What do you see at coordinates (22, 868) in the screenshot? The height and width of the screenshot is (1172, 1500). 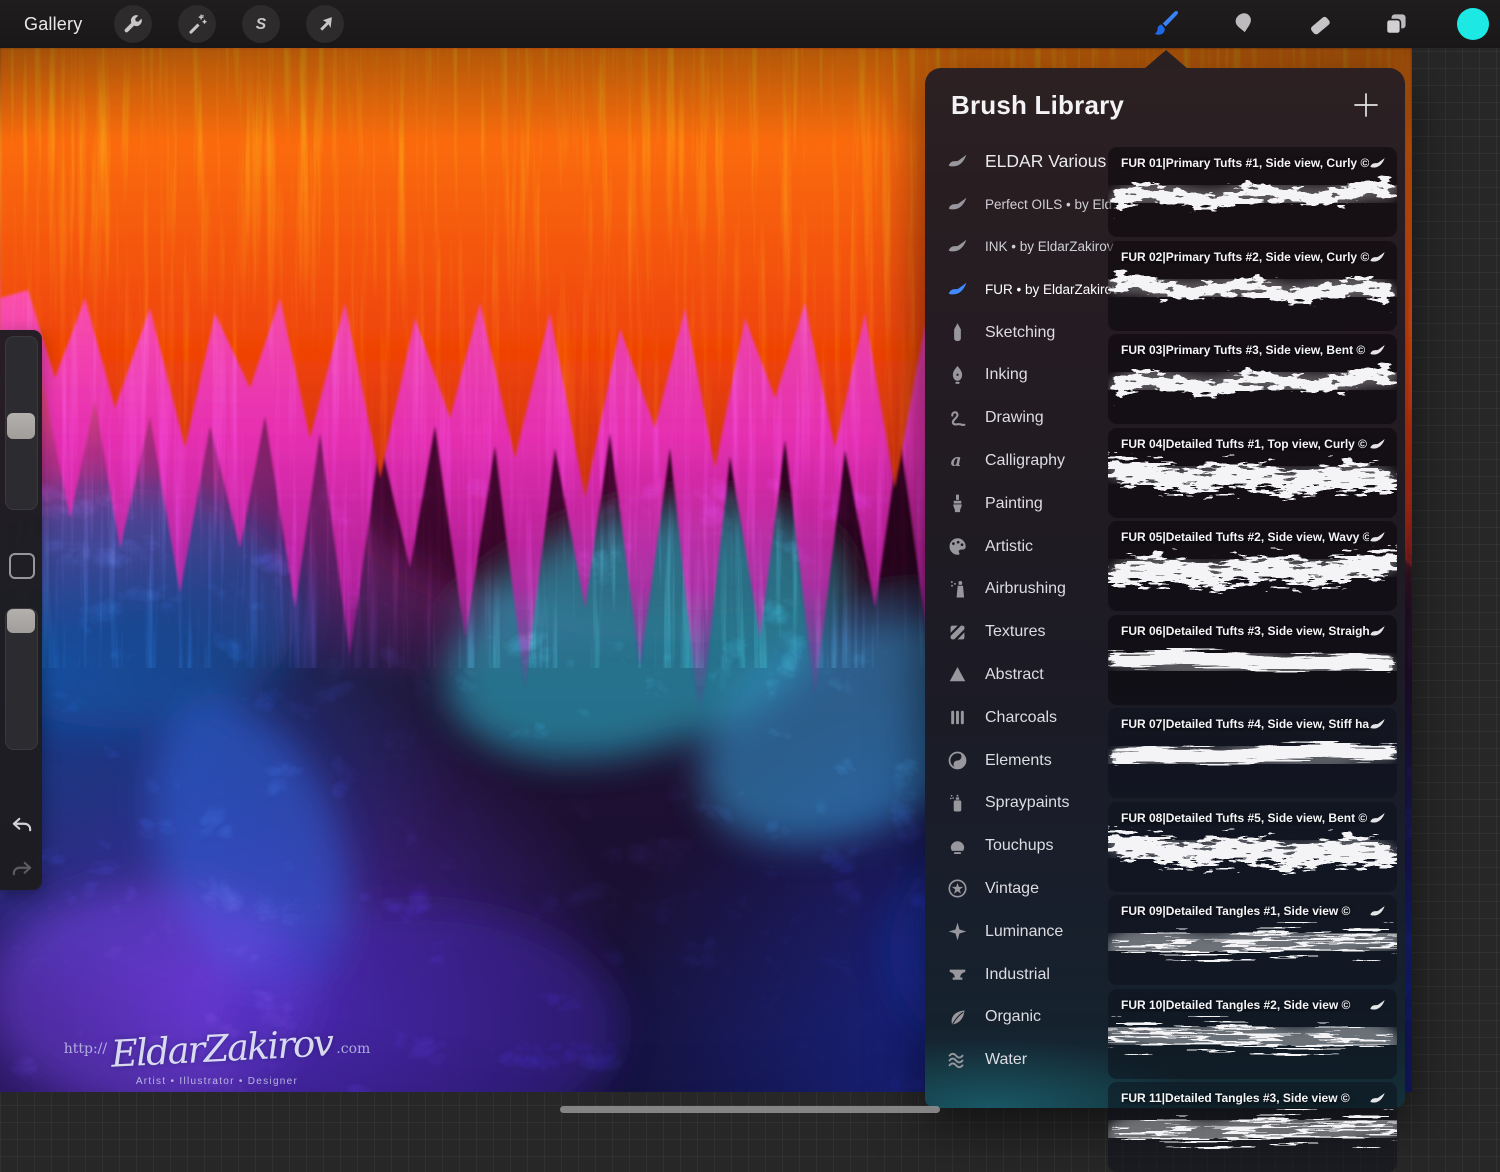 I see `redo-icon` at bounding box center [22, 868].